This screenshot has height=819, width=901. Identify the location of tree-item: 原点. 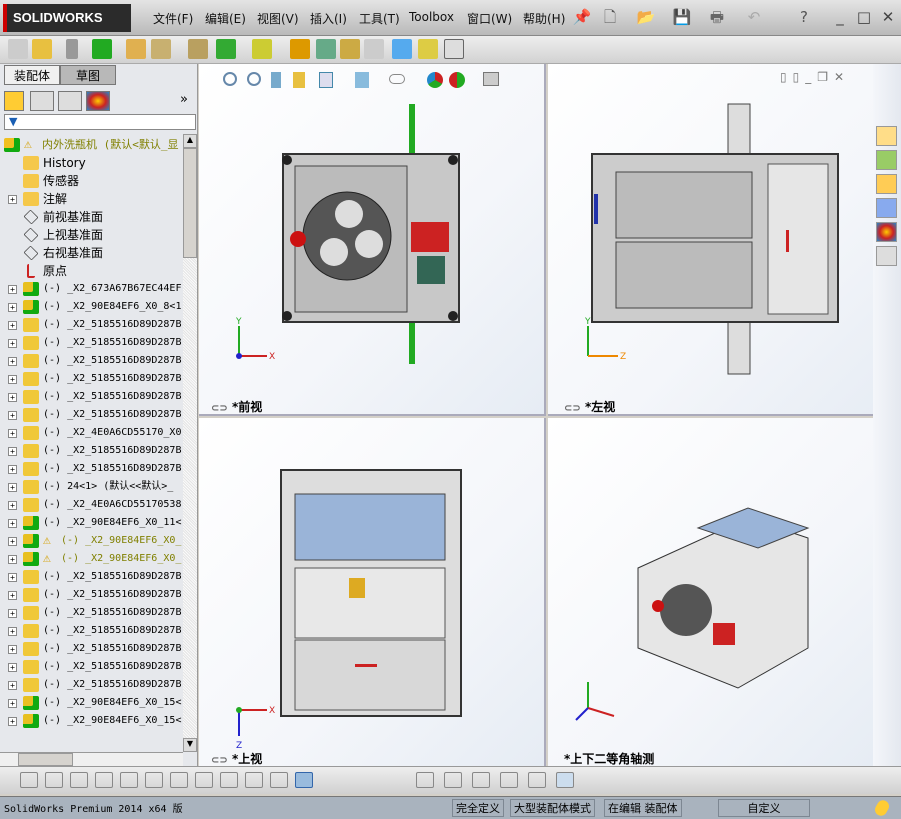
(91, 271).